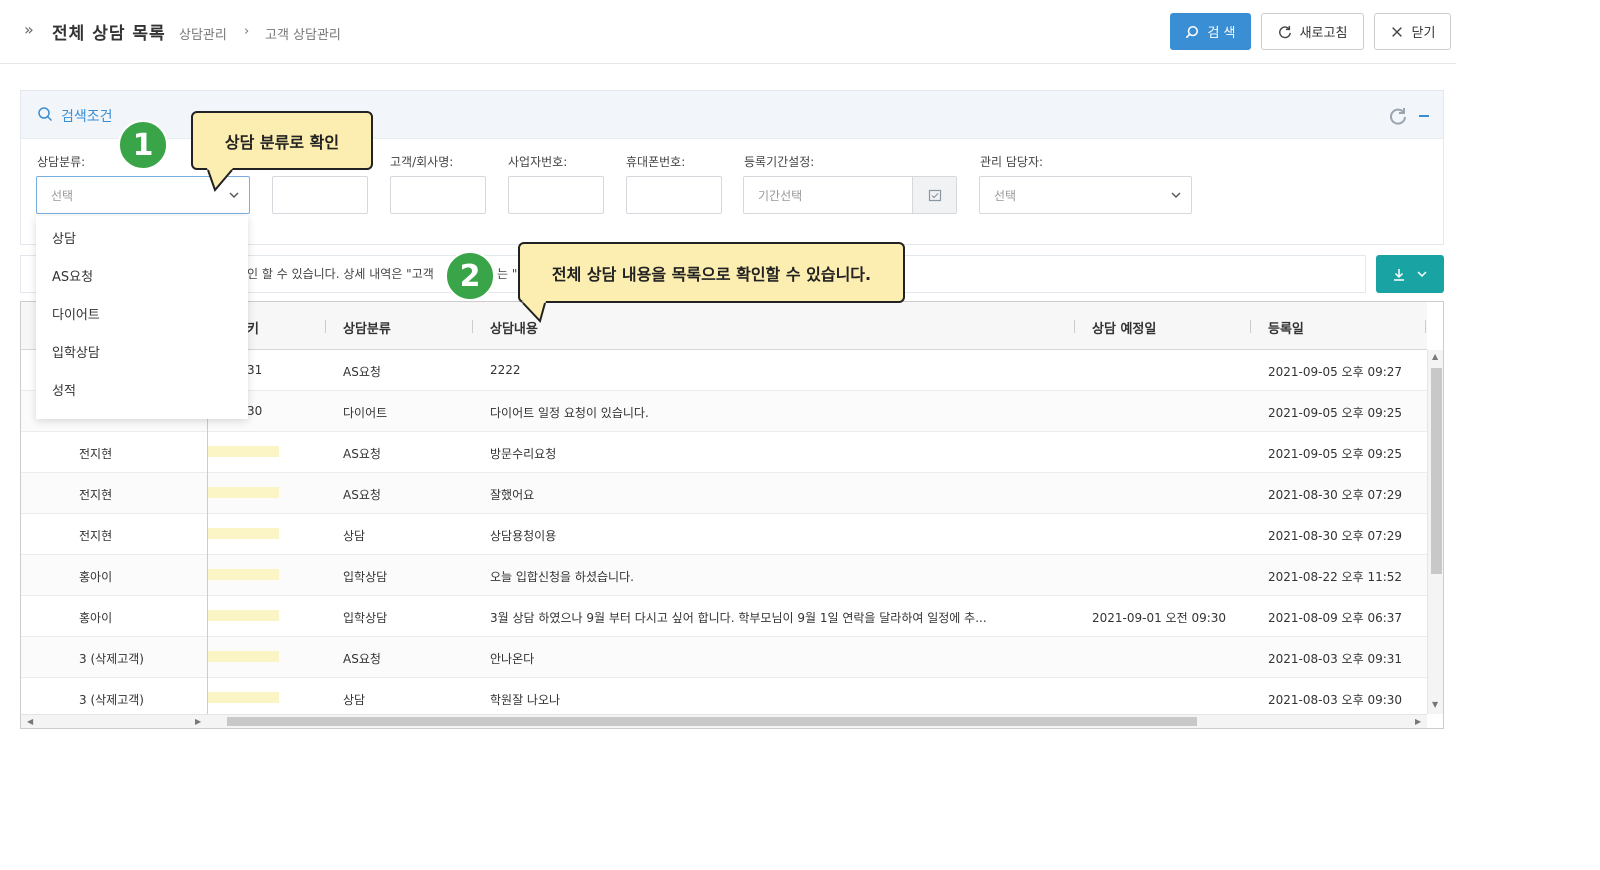  Describe the element at coordinates (1412, 31) in the screenshot. I see `close-button: 닫기` at that location.